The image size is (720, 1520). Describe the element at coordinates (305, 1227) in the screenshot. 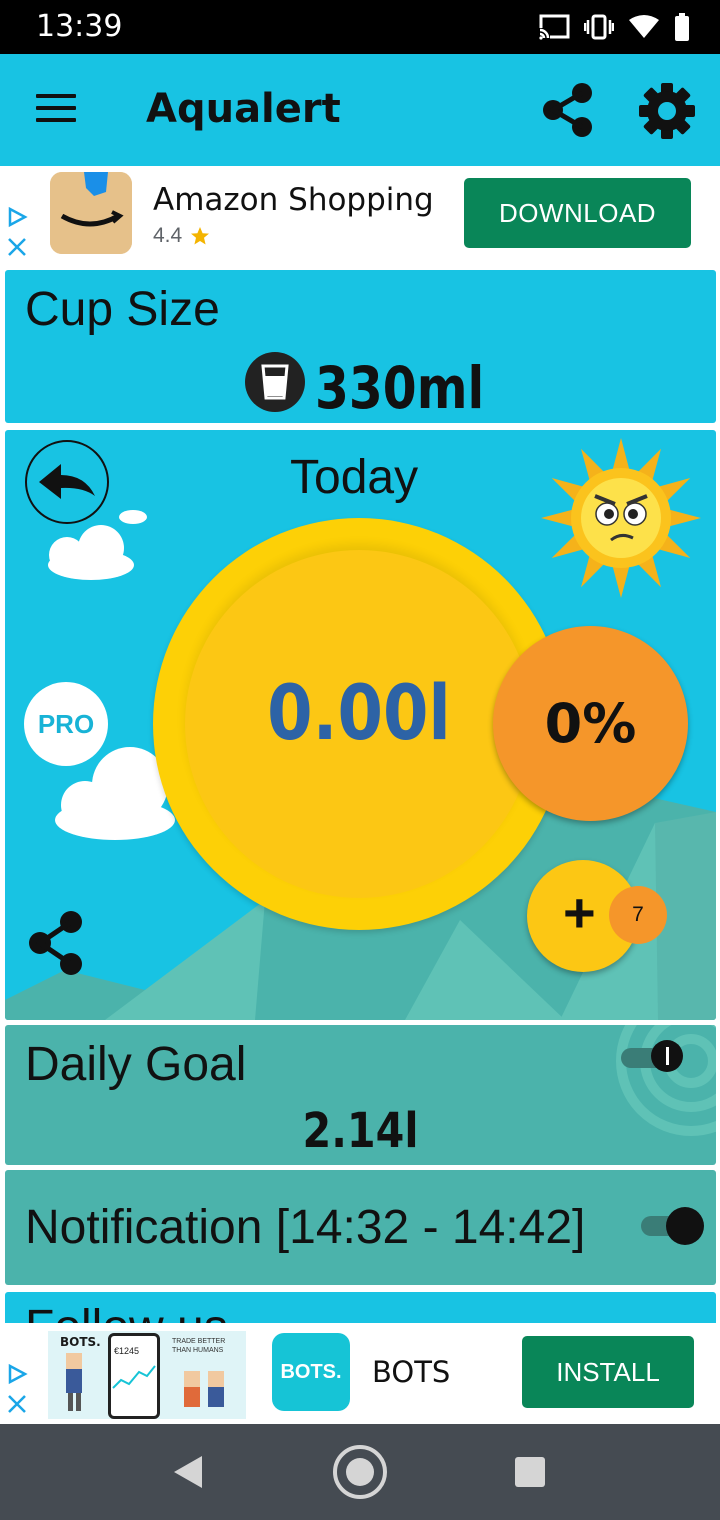

I see `notification-label: Notification [14:32 - 14:42]` at that location.